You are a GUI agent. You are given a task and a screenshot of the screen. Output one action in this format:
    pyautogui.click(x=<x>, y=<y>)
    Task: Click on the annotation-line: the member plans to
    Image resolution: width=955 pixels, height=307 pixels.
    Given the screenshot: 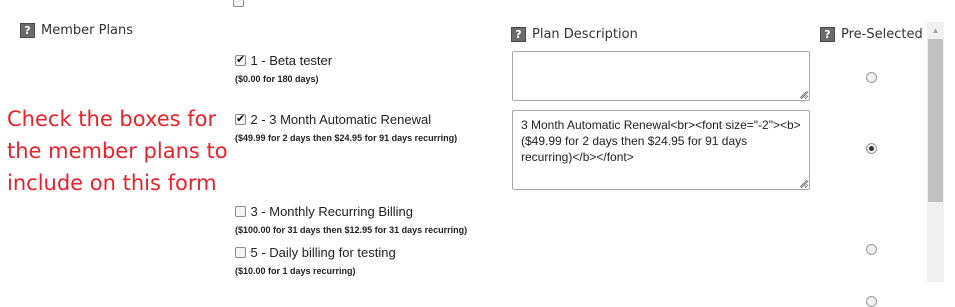 What is the action you would take?
    pyautogui.click(x=117, y=151)
    